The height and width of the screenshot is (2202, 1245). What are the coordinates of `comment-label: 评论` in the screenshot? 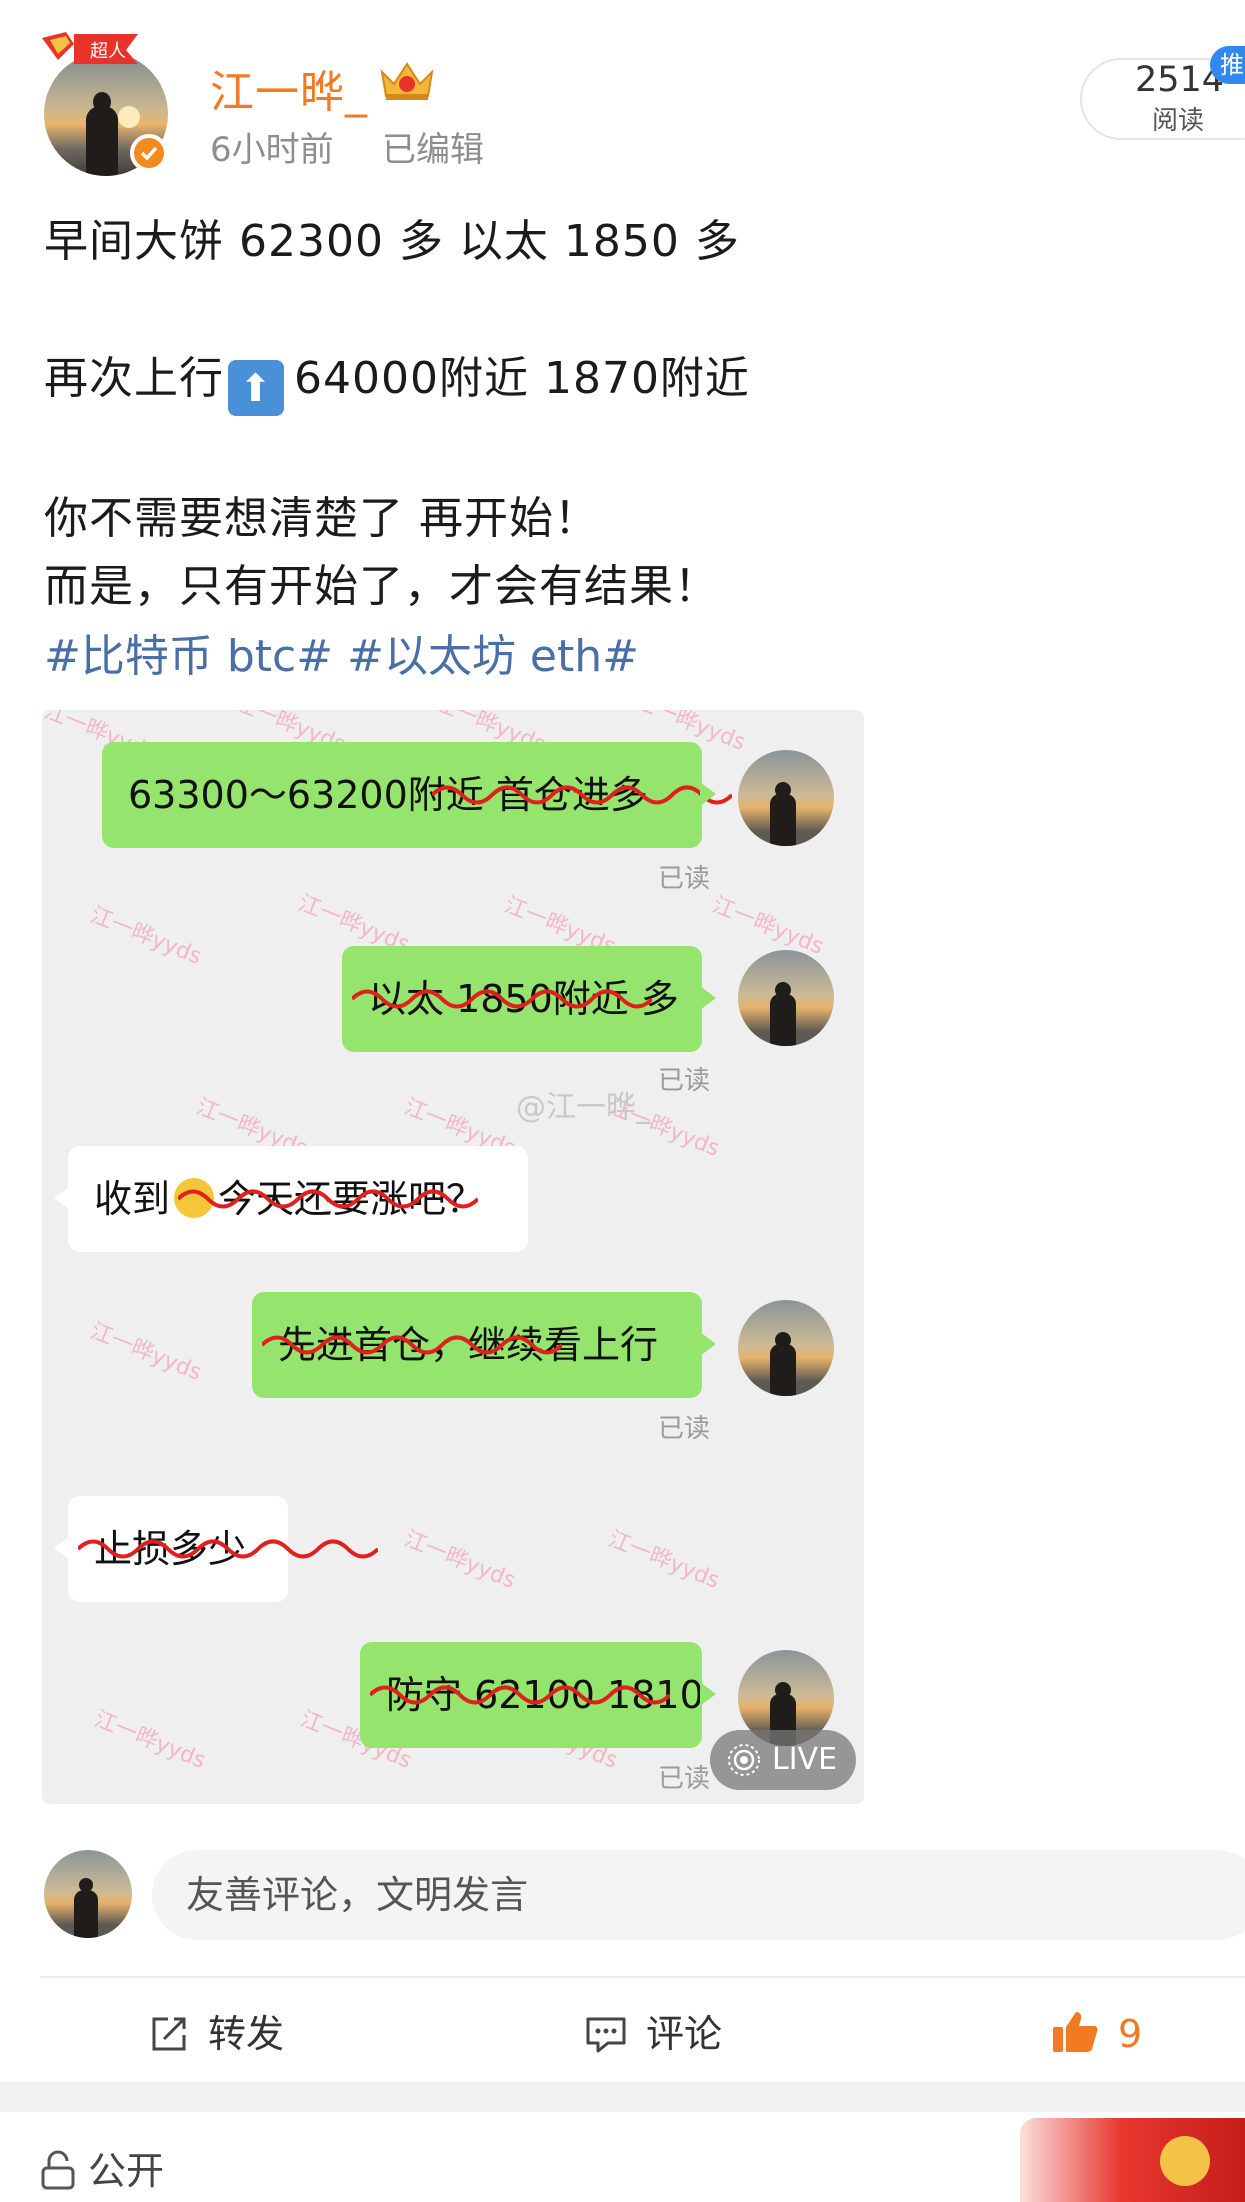 It's located at (684, 2034).